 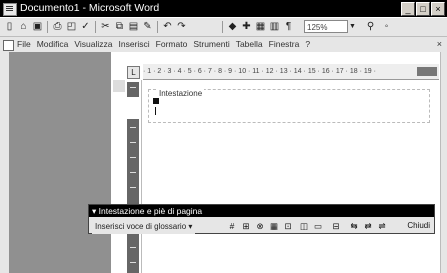 I want to click on open-icon: ⌂, so click(x=23, y=26).